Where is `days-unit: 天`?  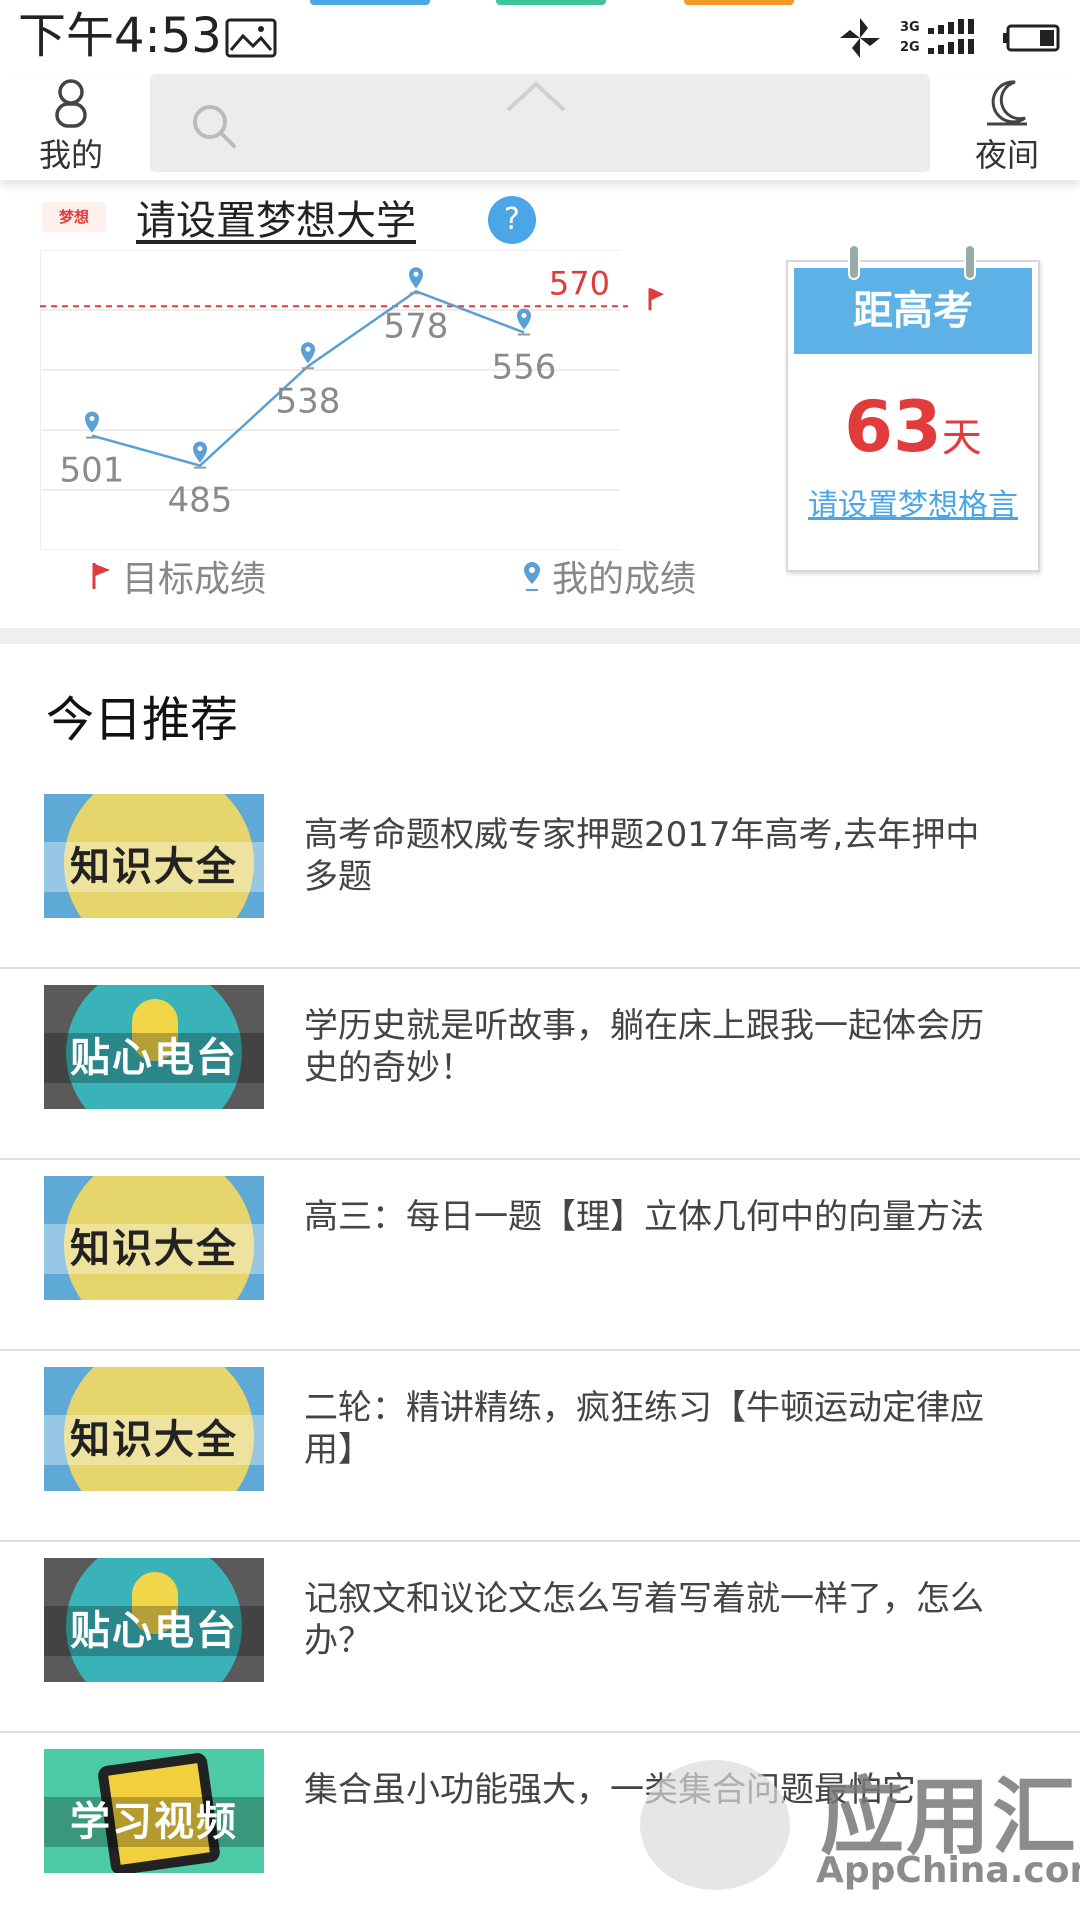 days-unit: 天 is located at coordinates (961, 438).